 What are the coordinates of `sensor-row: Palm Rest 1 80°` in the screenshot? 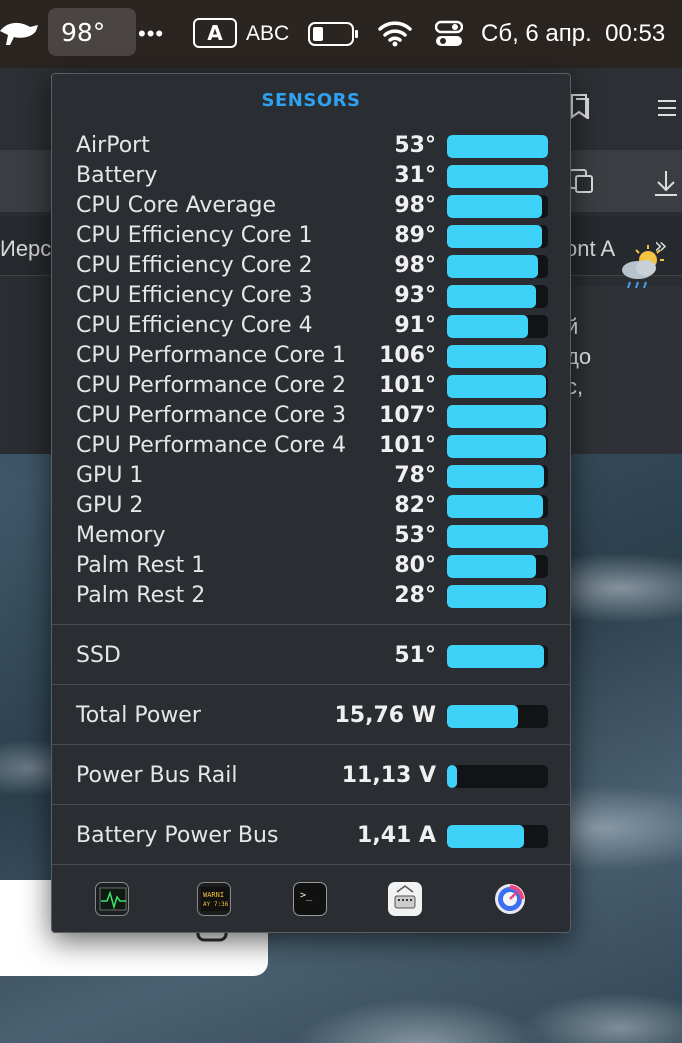 It's located at (311, 566).